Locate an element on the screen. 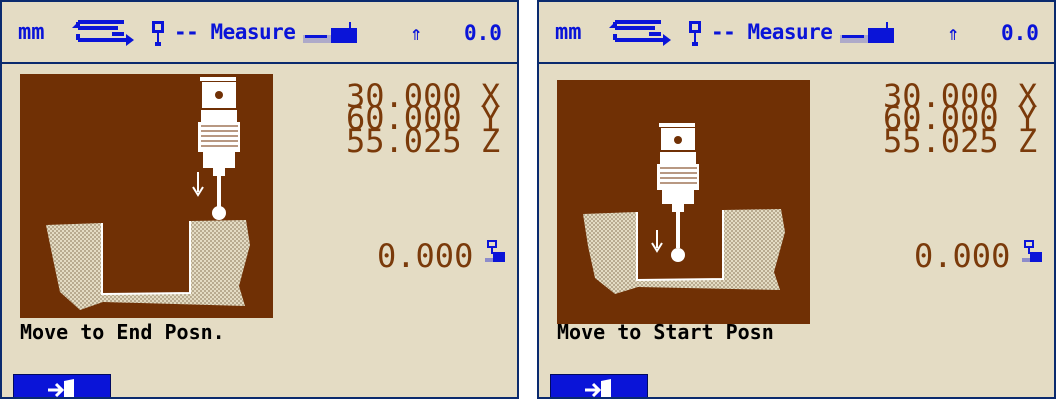  status-message: Move to End Posn. is located at coordinates (122, 332).